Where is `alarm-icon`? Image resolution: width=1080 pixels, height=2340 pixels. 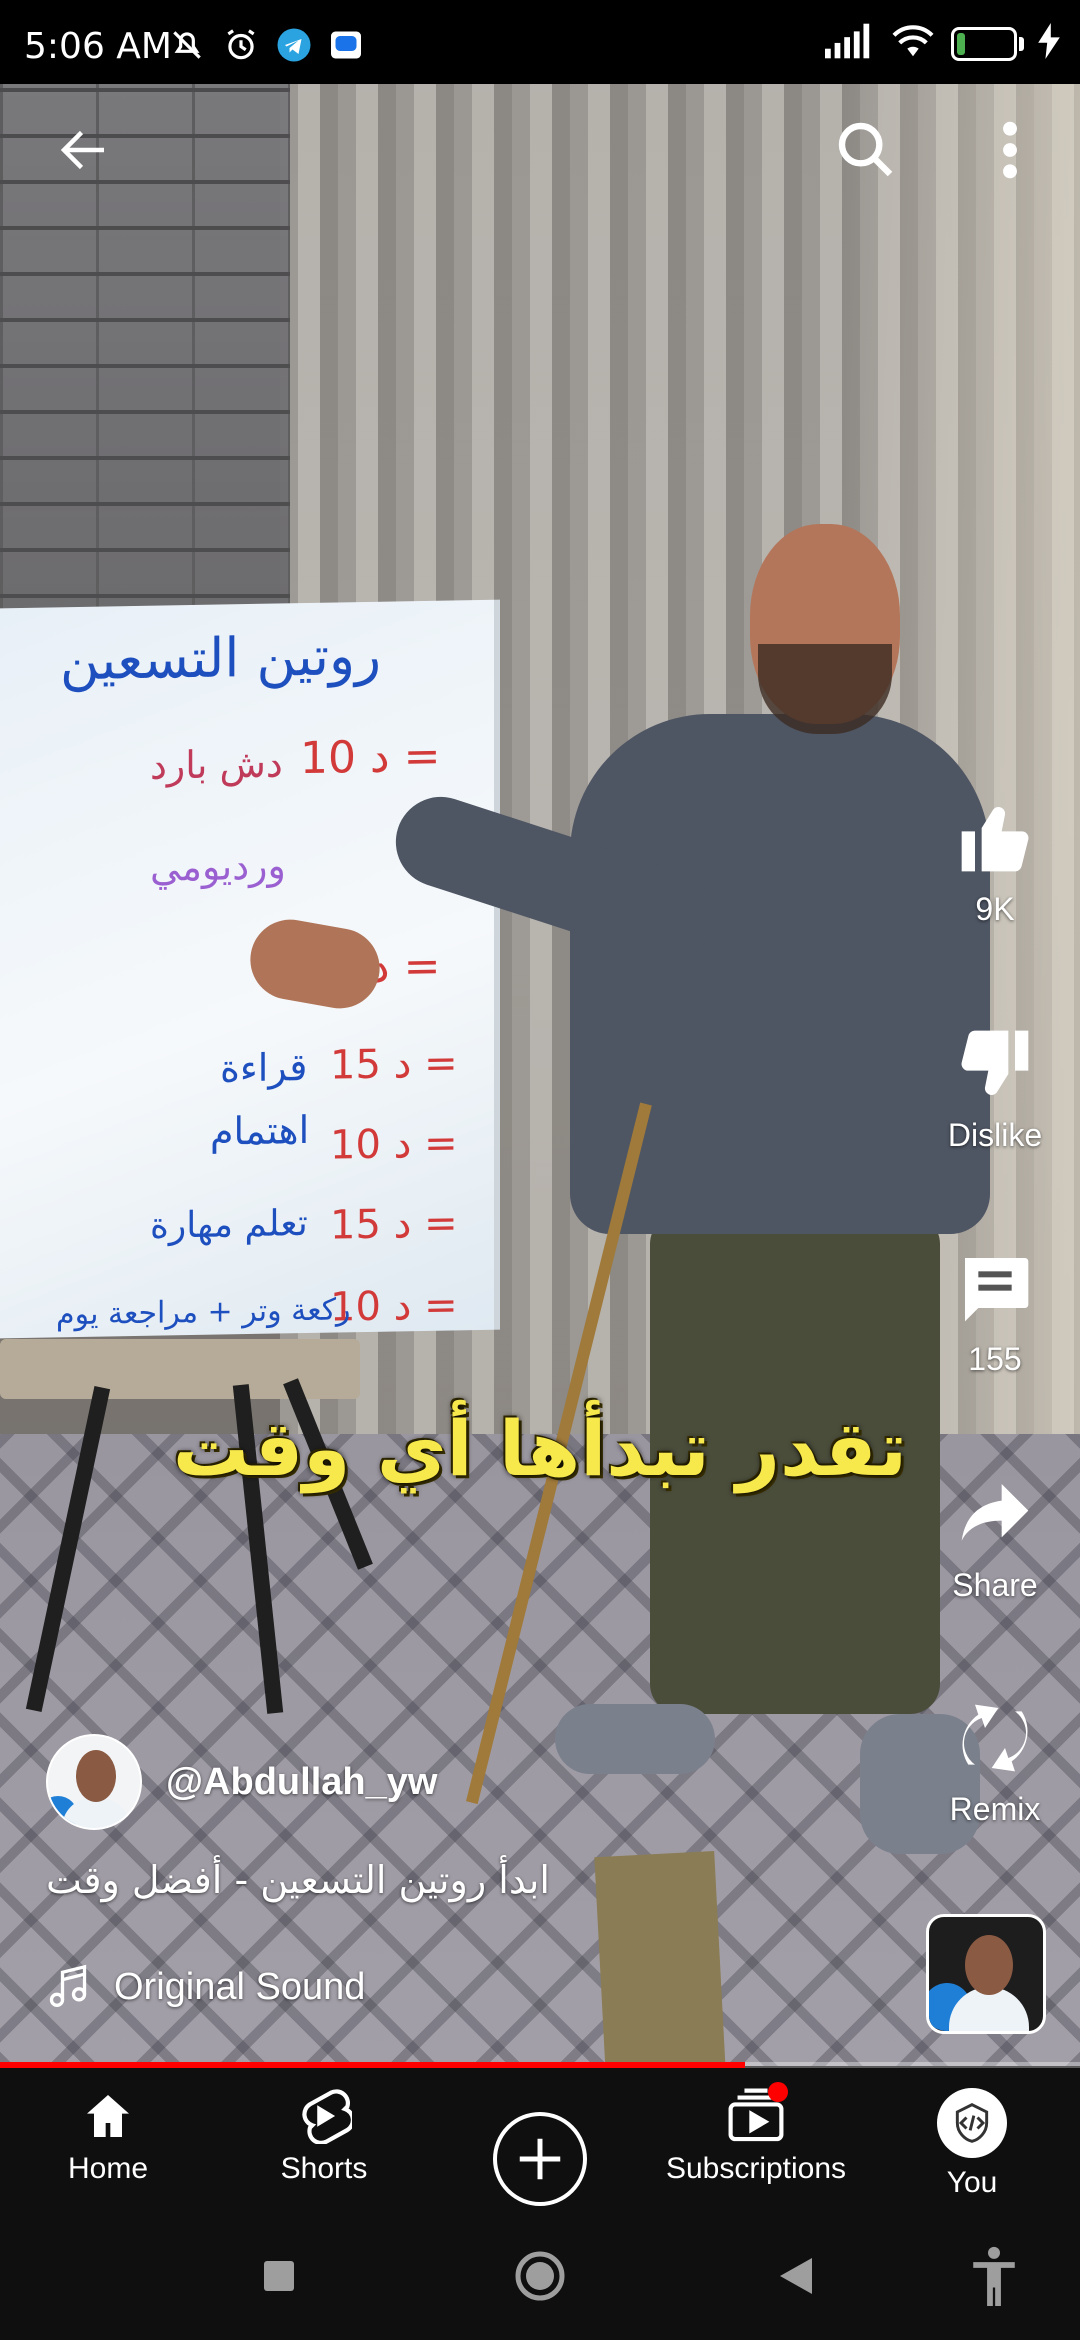
alarm-icon is located at coordinates (241, 47).